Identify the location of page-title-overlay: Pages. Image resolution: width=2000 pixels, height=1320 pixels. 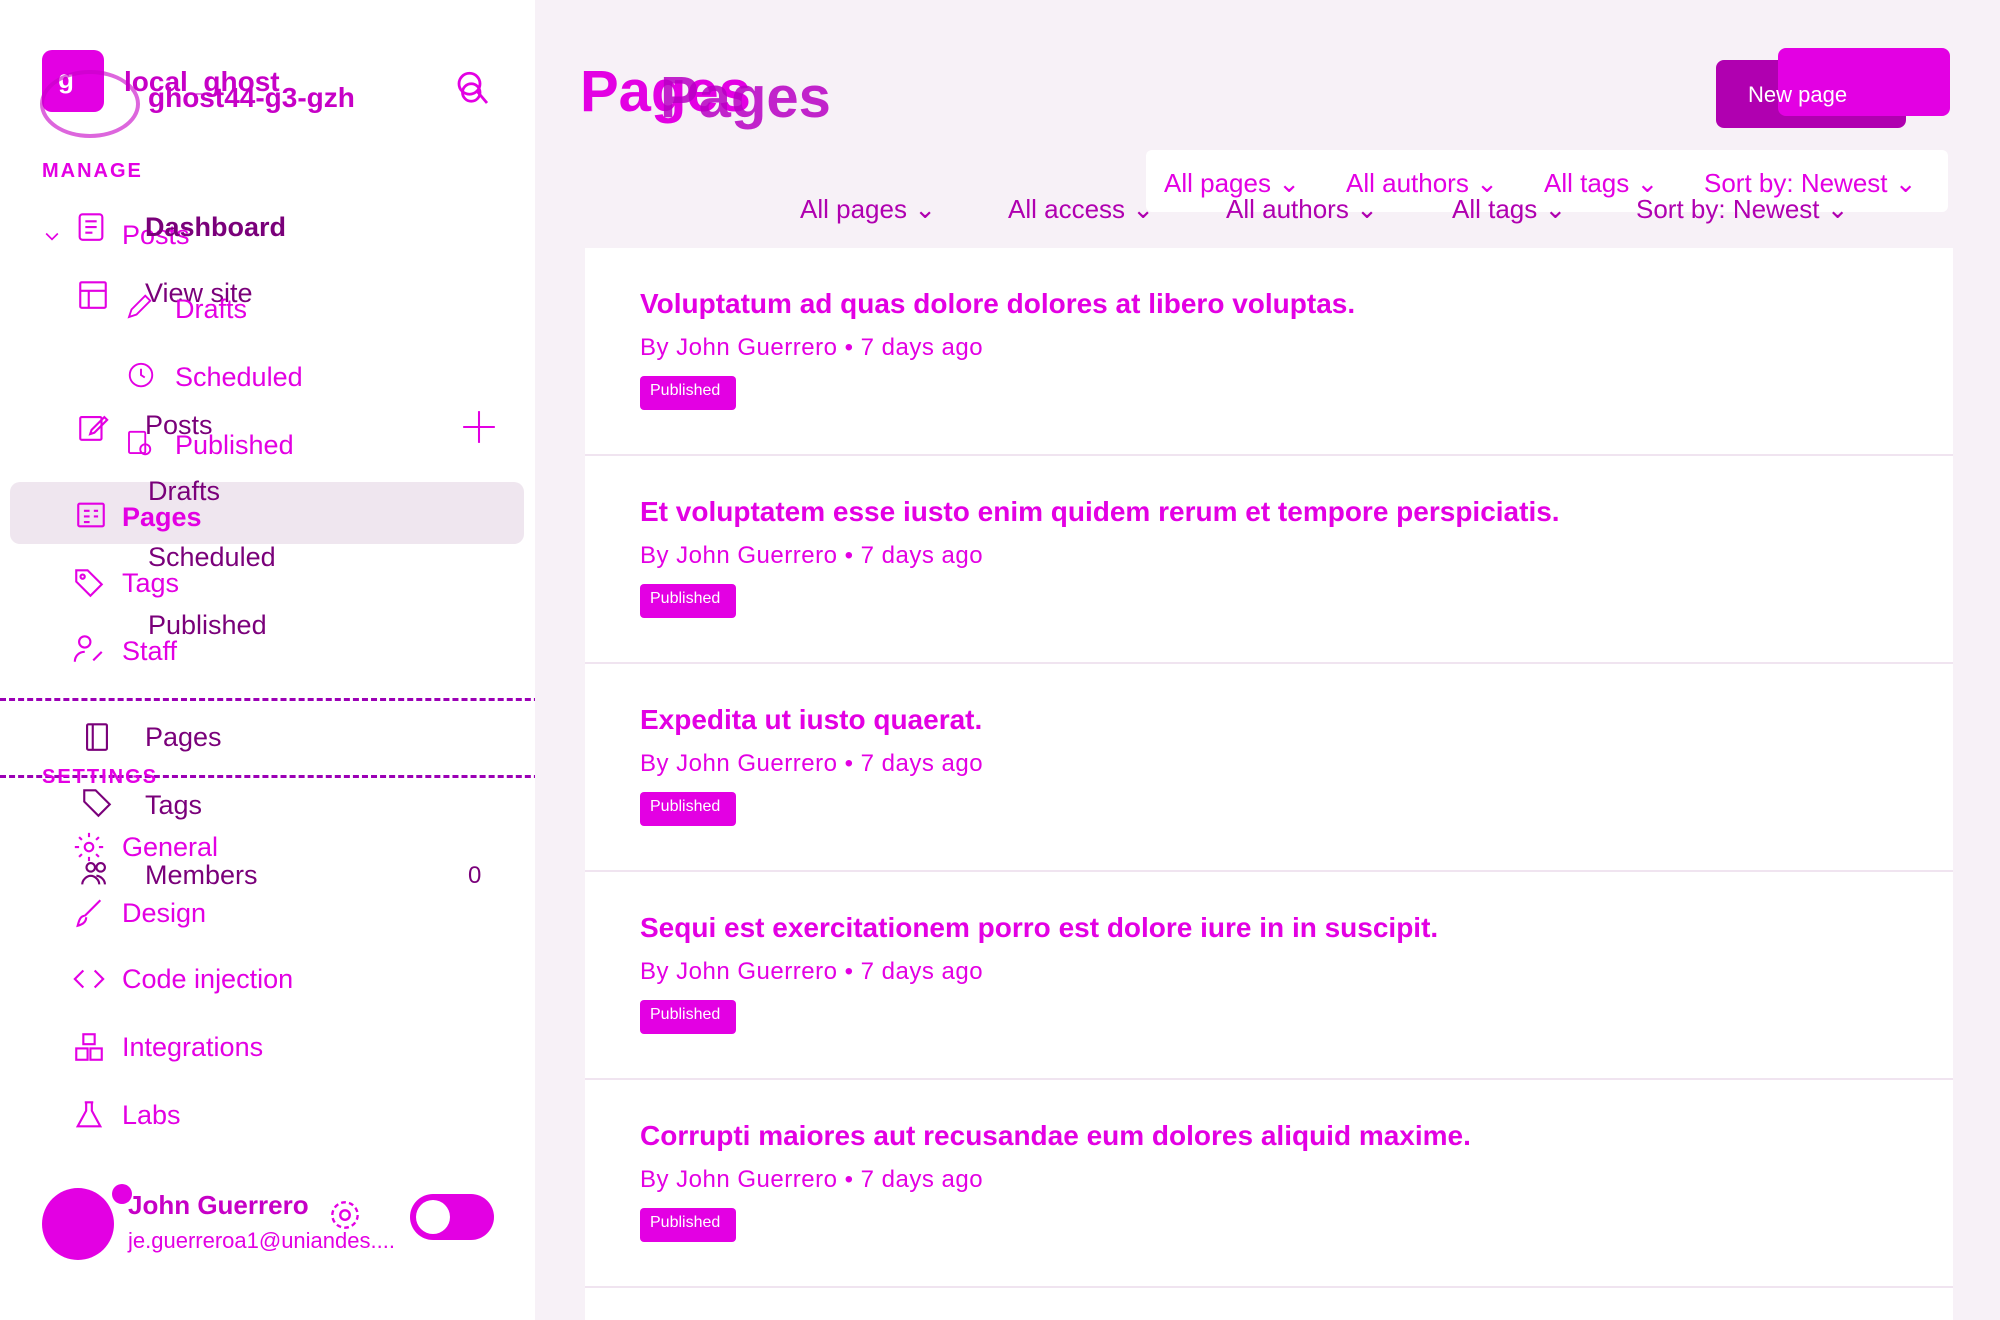
(745, 97).